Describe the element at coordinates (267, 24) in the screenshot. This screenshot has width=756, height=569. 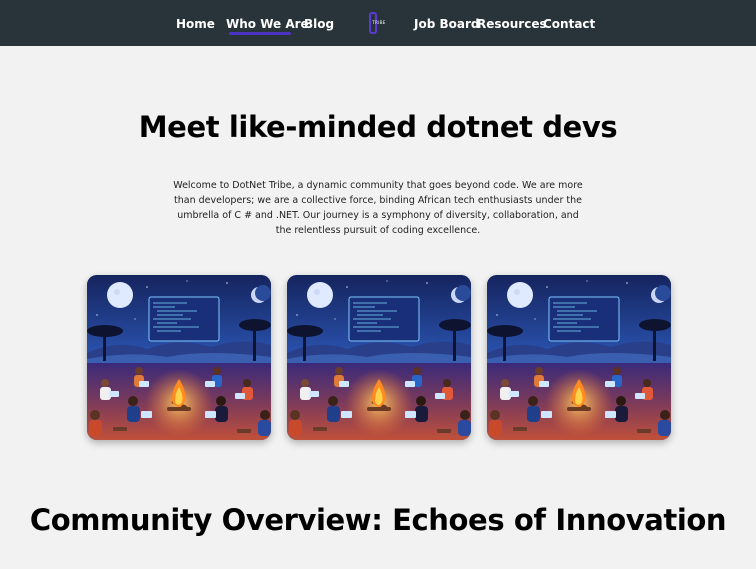
I see `nav-who-we-are: Who We Are` at that location.